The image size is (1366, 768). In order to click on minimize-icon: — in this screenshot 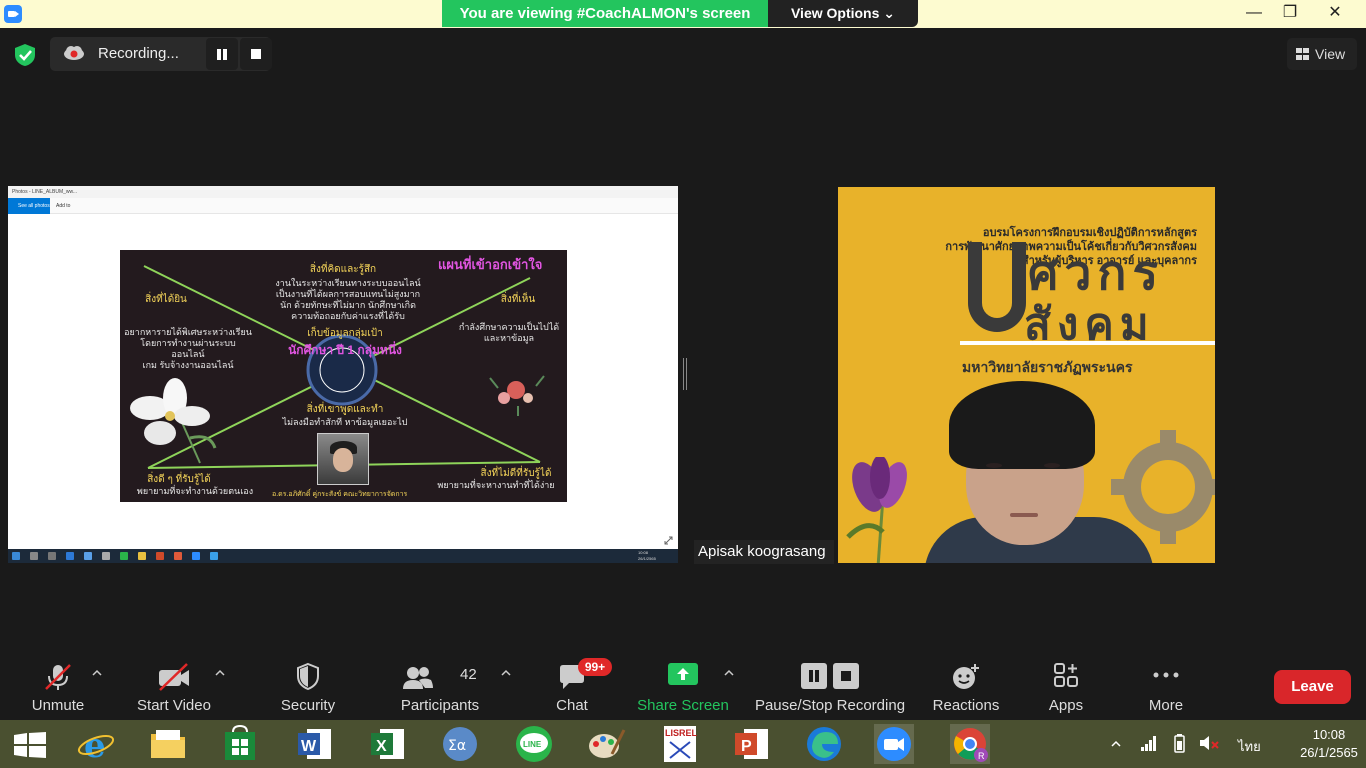, I will do `click(1254, 14)`.